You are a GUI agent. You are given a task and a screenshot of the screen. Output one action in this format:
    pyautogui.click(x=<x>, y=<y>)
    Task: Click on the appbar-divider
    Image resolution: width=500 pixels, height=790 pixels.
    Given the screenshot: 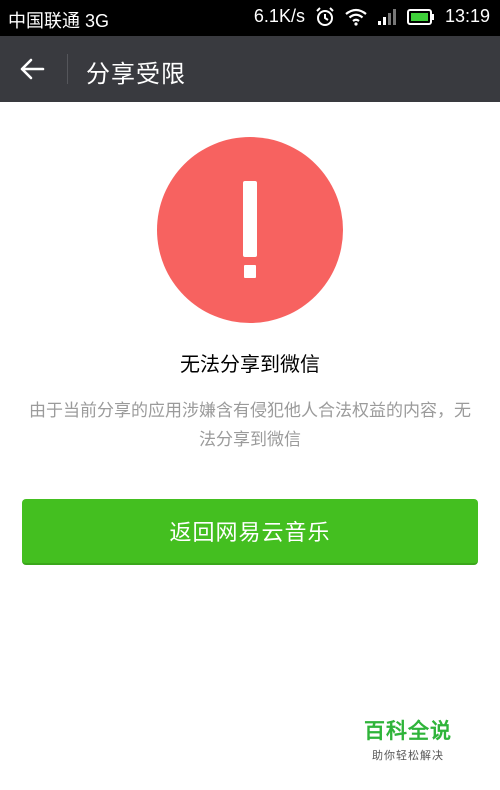 What is the action you would take?
    pyautogui.click(x=67, y=69)
    